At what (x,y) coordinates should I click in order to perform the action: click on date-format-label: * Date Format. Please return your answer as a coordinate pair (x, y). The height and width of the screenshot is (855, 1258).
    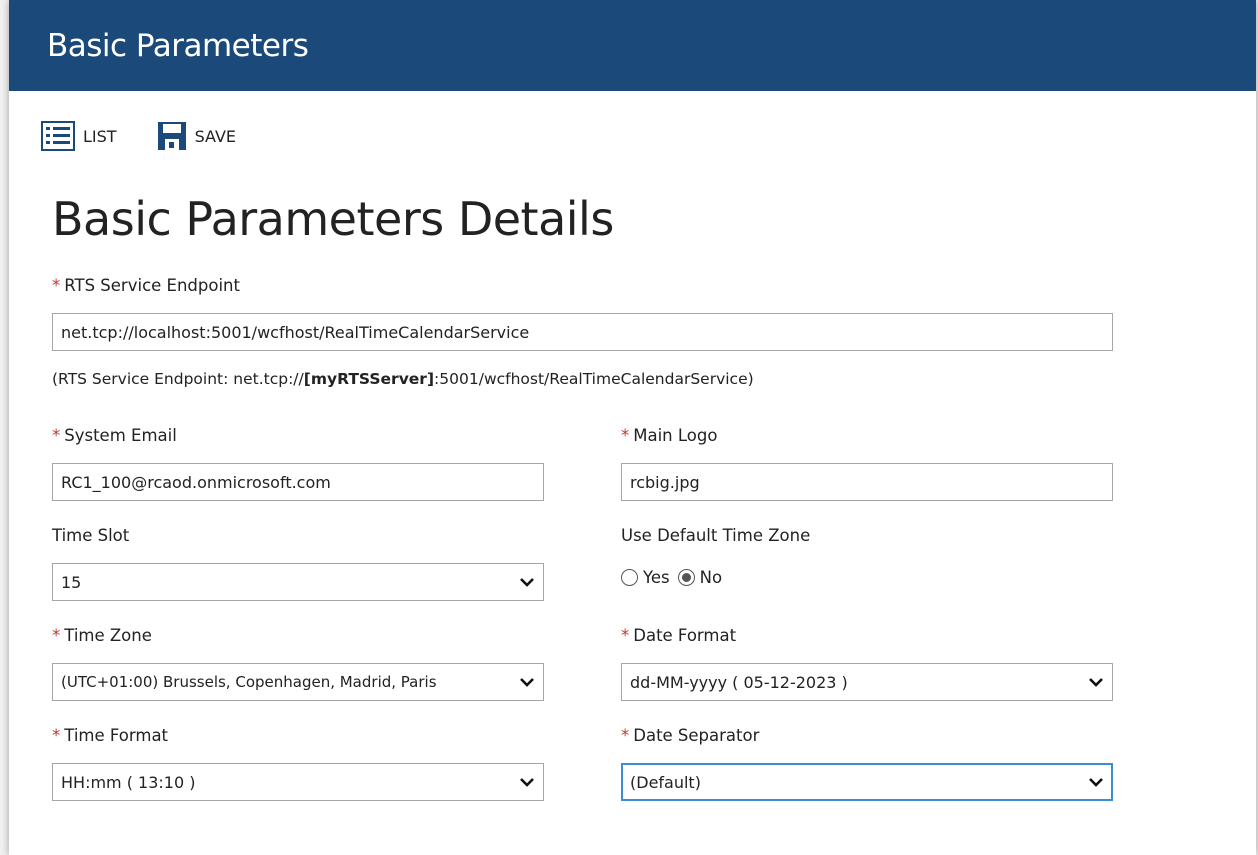
    Looking at the image, I should click on (678, 635).